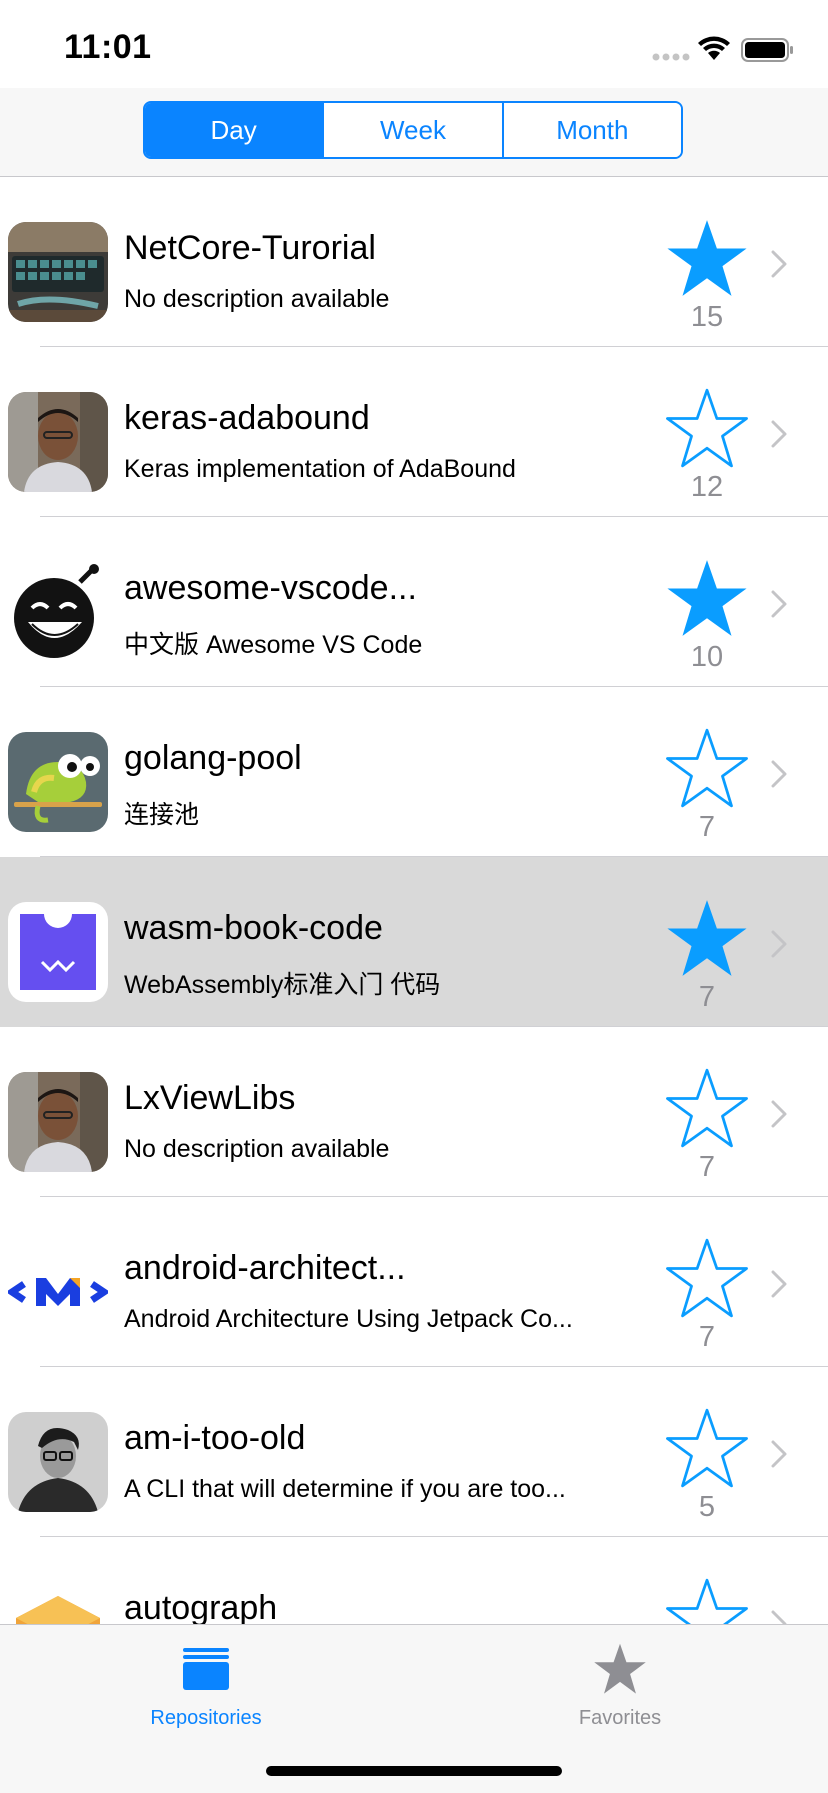 The image size is (828, 1793). What do you see at coordinates (620, 1718) in the screenshot?
I see `tab-favorites-label: Favorites` at bounding box center [620, 1718].